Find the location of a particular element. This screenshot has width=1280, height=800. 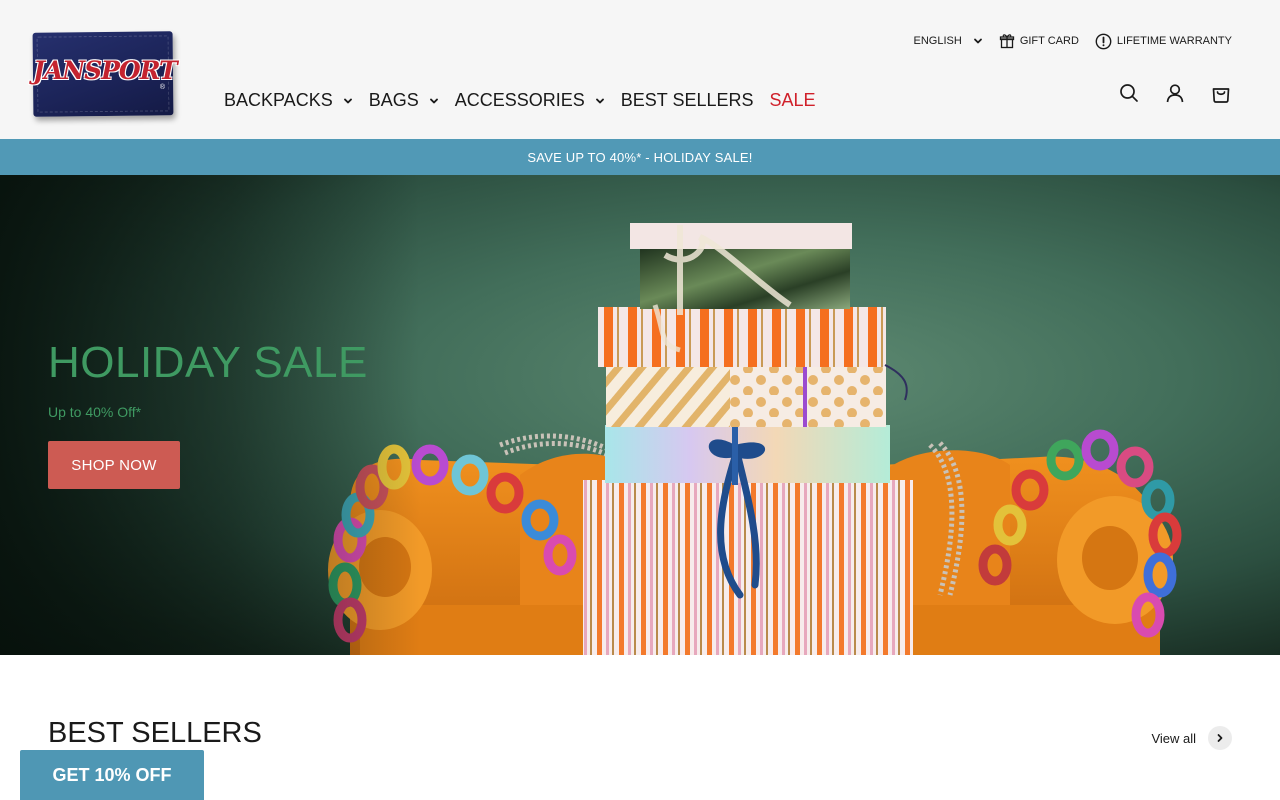

logo-registered-mark: ® is located at coordinates (162, 87).